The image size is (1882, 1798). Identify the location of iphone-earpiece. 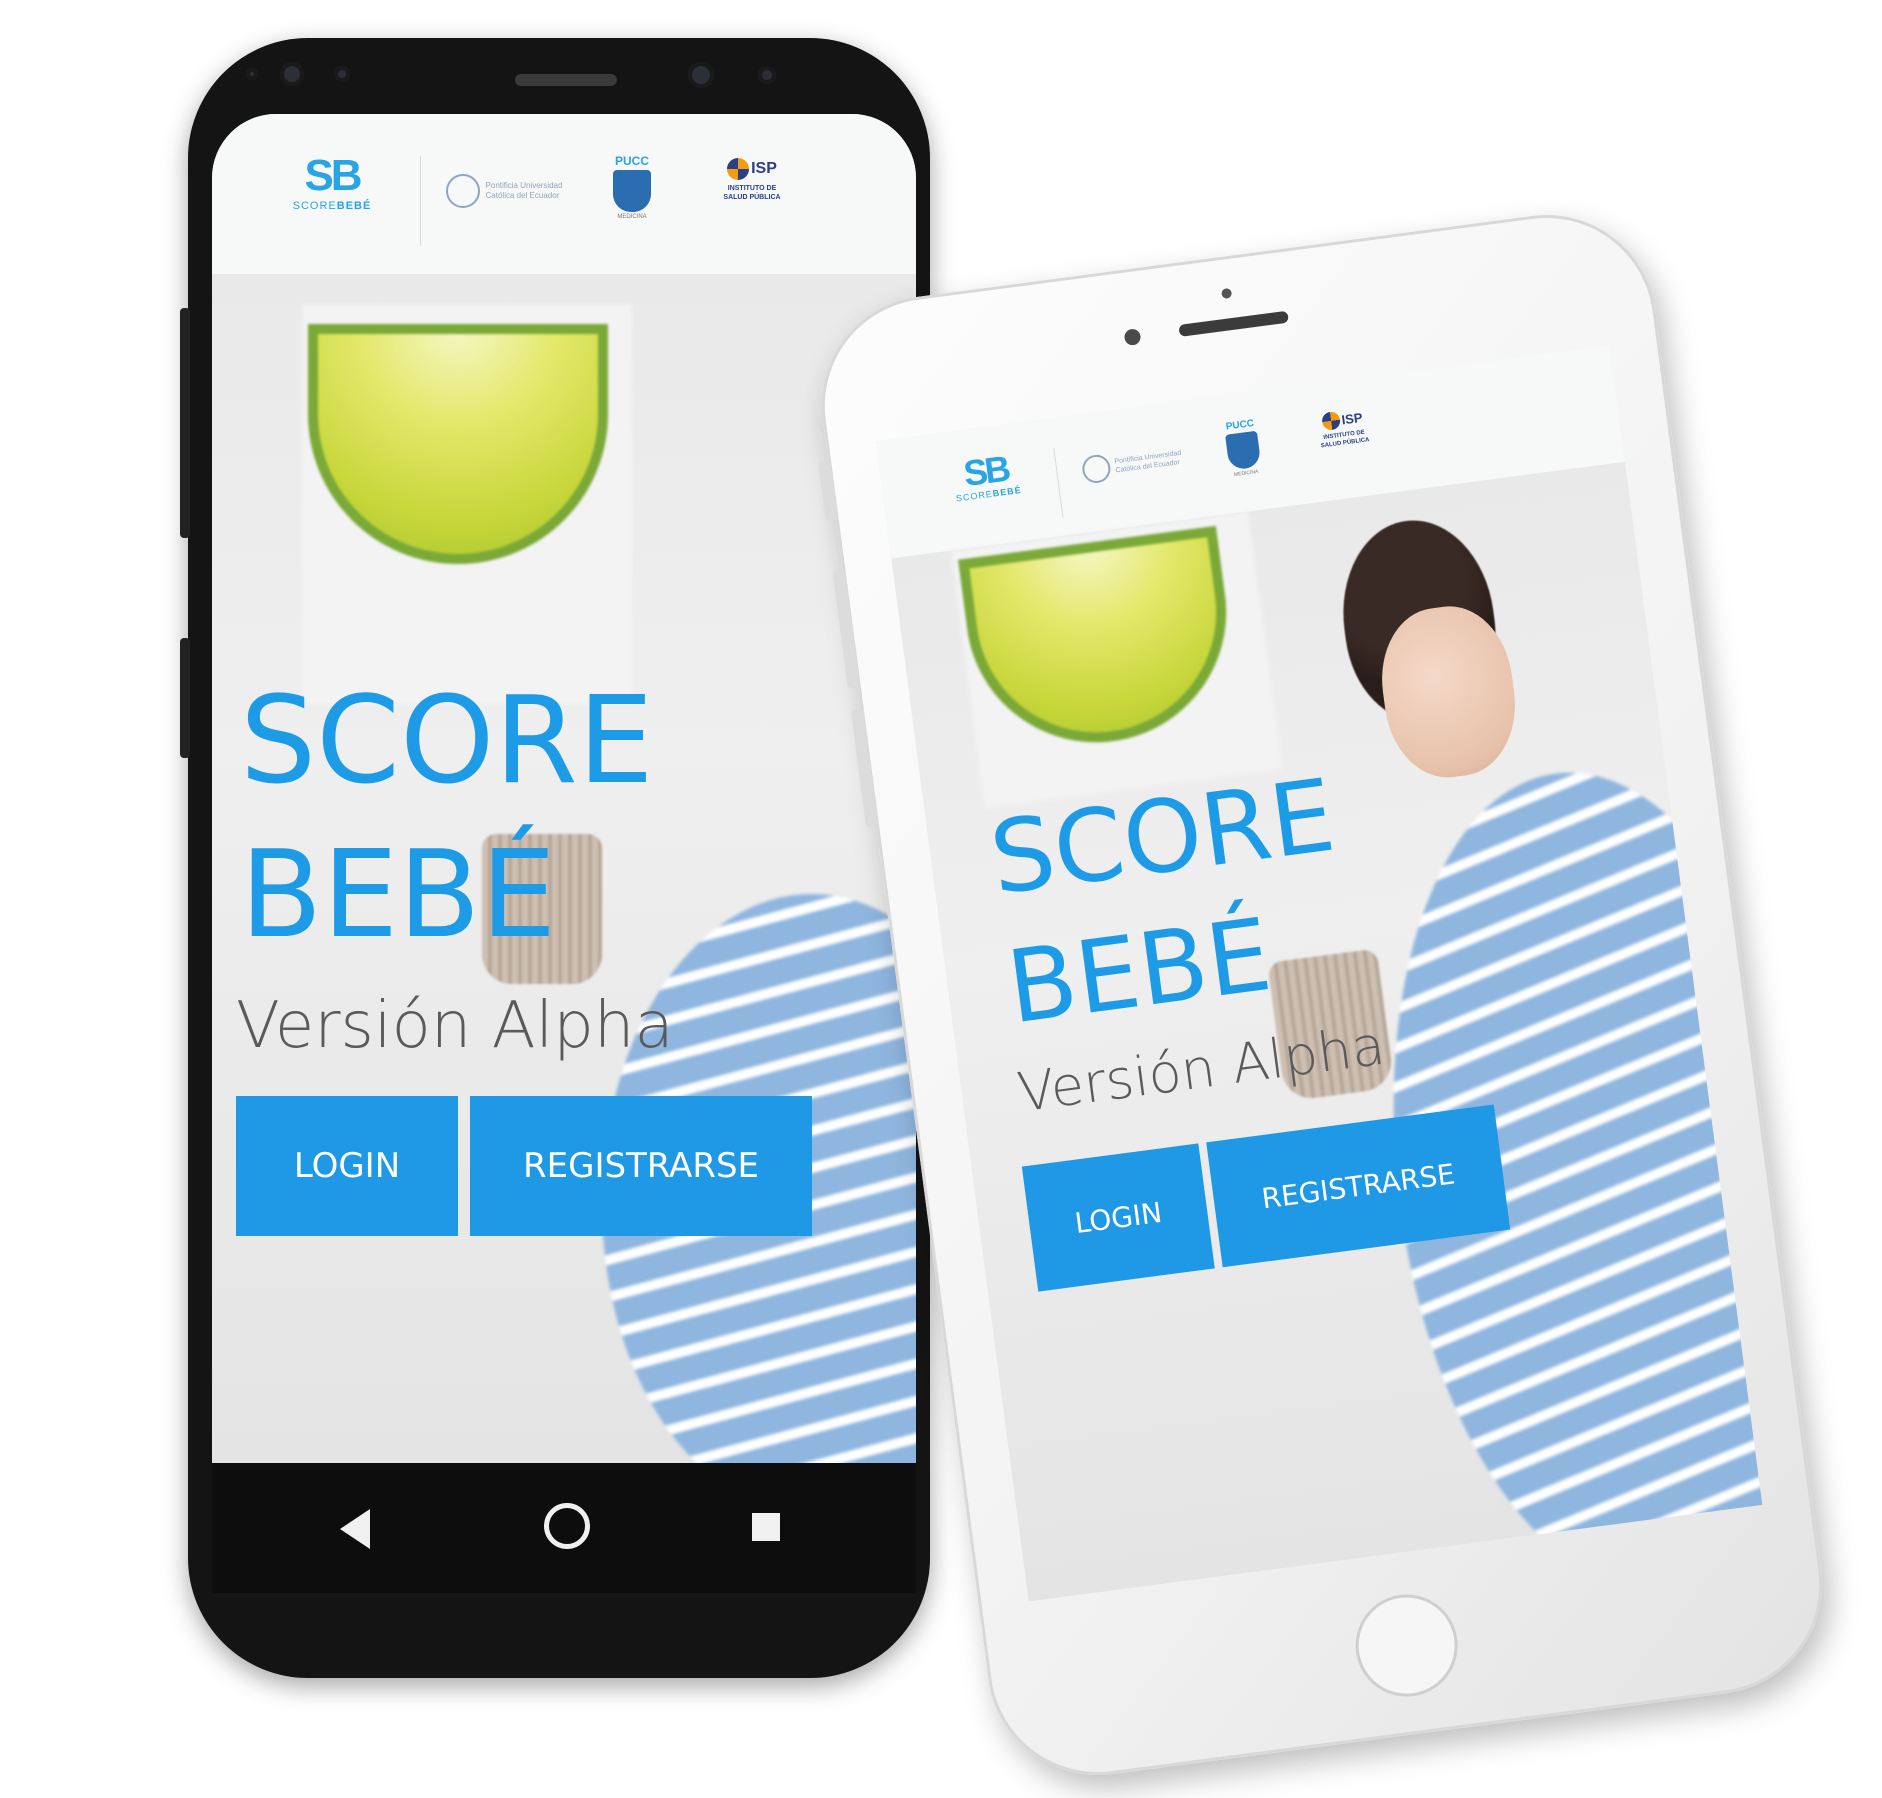
(1233, 323).